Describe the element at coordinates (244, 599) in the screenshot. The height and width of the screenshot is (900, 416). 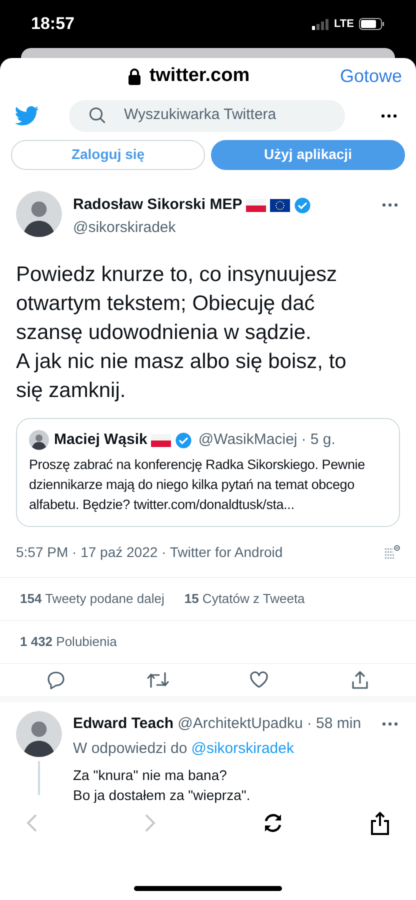
I see `stat-link: 15 Cytatów z Tweeta` at that location.